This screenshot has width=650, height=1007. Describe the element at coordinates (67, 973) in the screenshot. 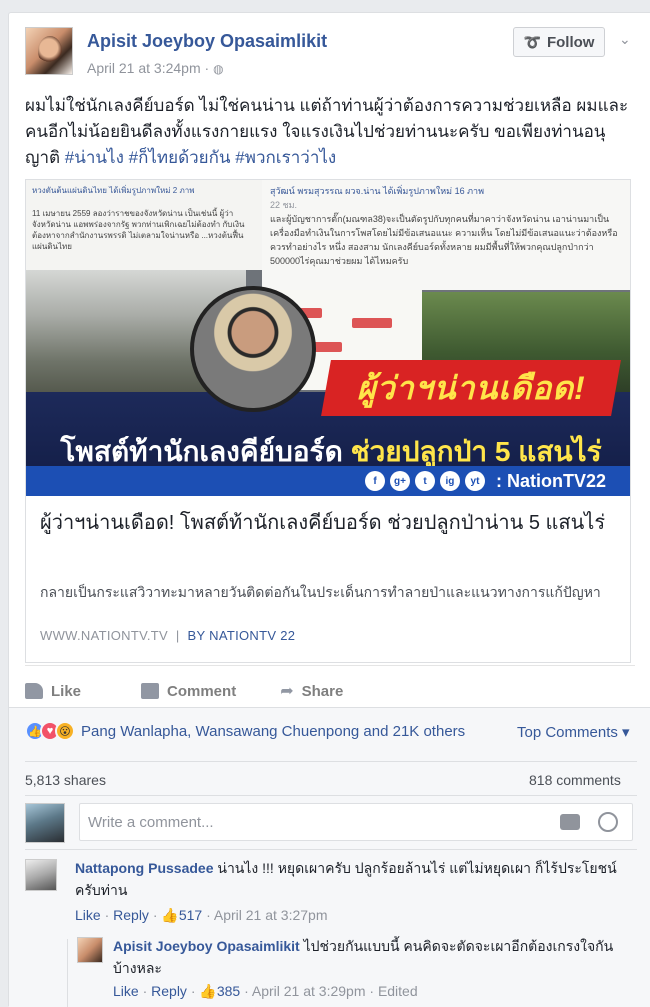

I see `reply-thread-line` at that location.